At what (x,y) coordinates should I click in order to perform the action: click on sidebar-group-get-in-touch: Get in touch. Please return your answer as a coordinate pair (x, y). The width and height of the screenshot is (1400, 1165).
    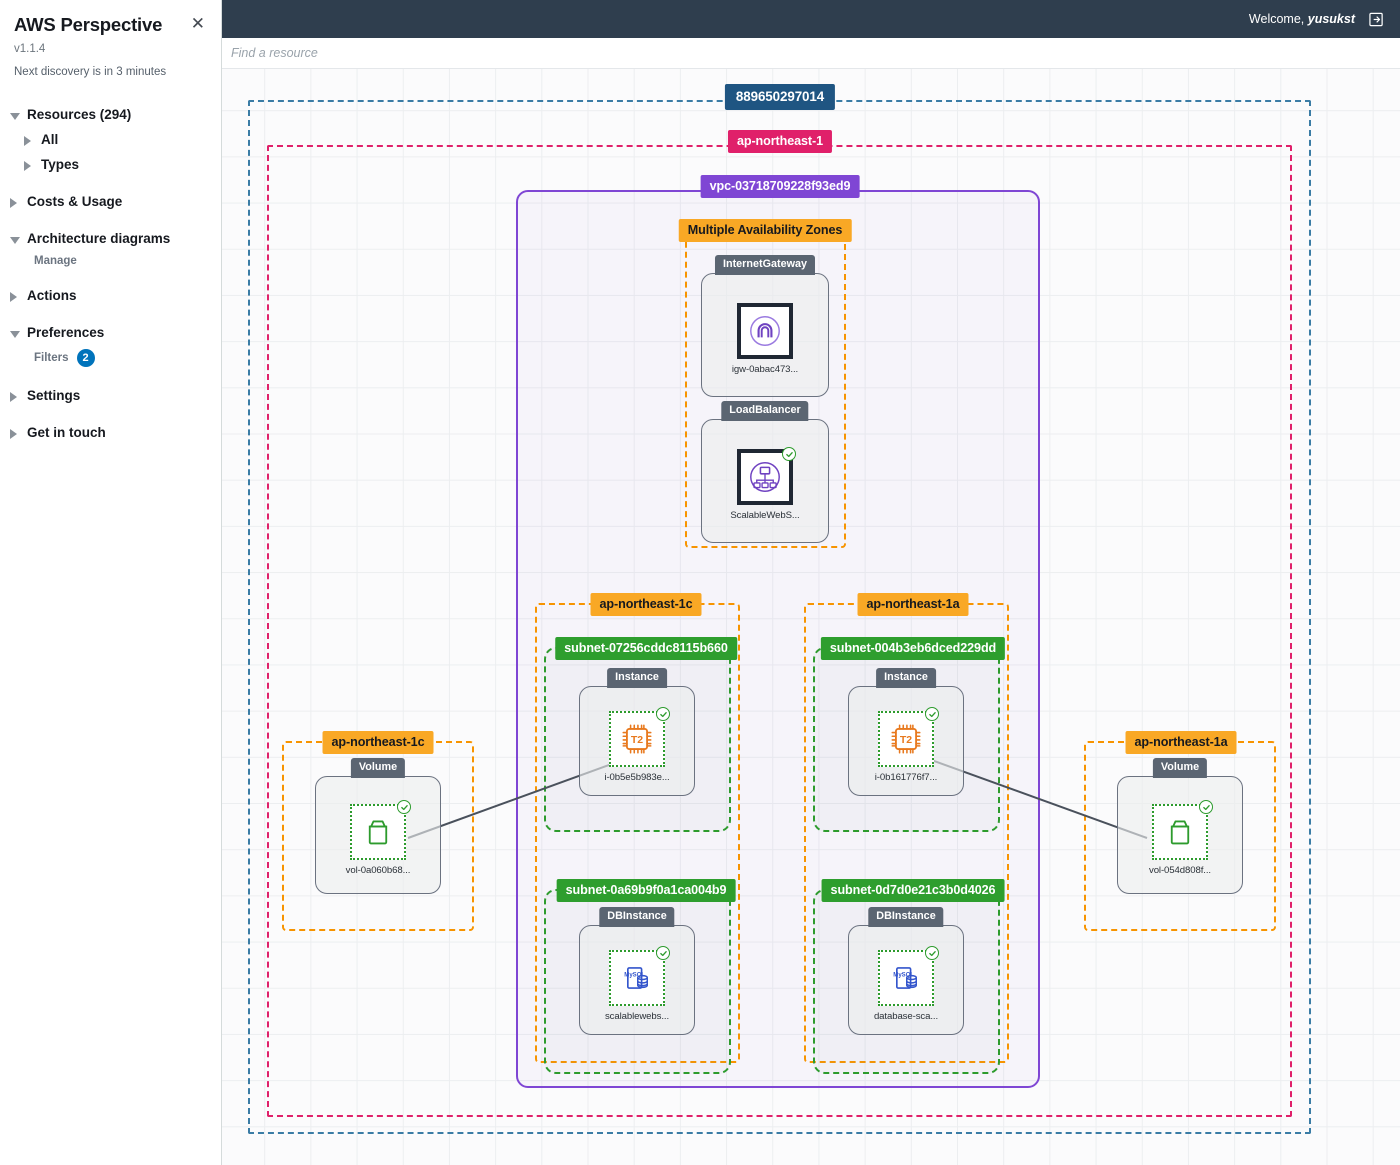
    Looking at the image, I should click on (110, 432).